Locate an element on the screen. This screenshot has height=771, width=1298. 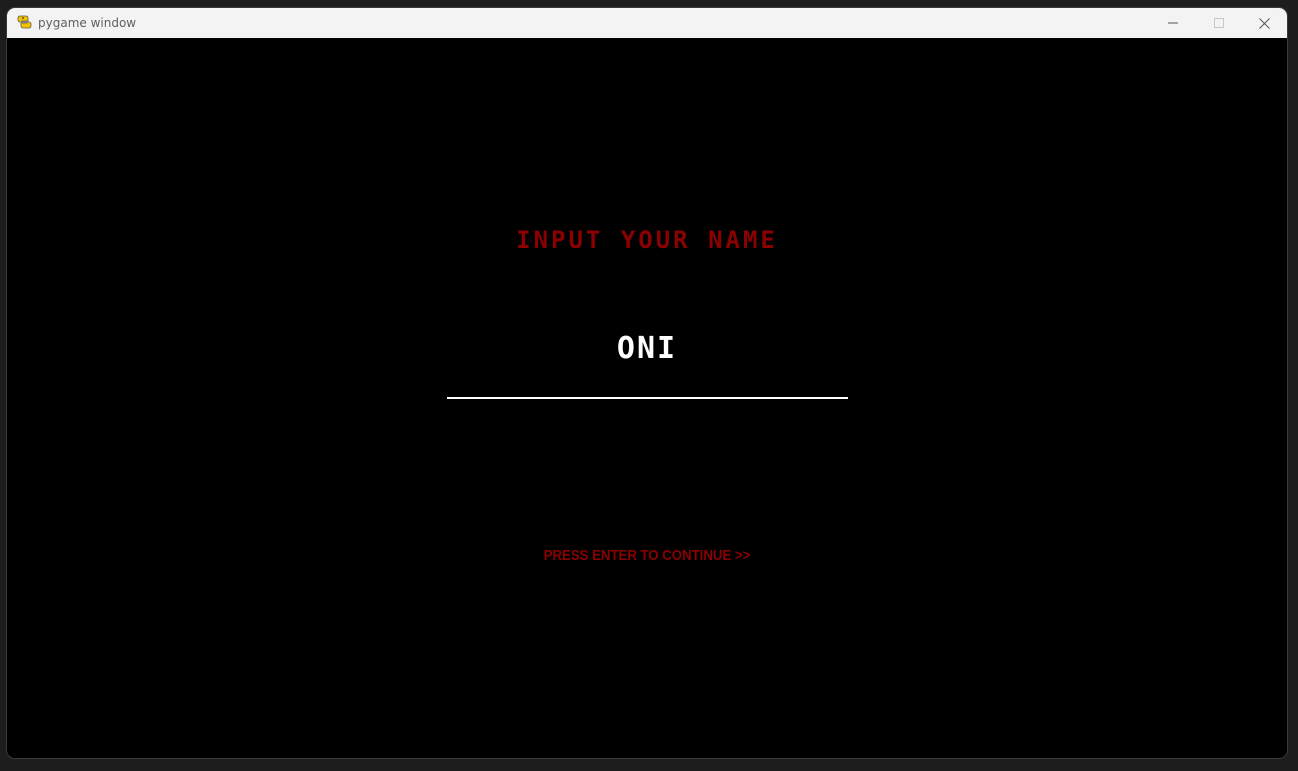
maximize-button is located at coordinates (1219, 23).